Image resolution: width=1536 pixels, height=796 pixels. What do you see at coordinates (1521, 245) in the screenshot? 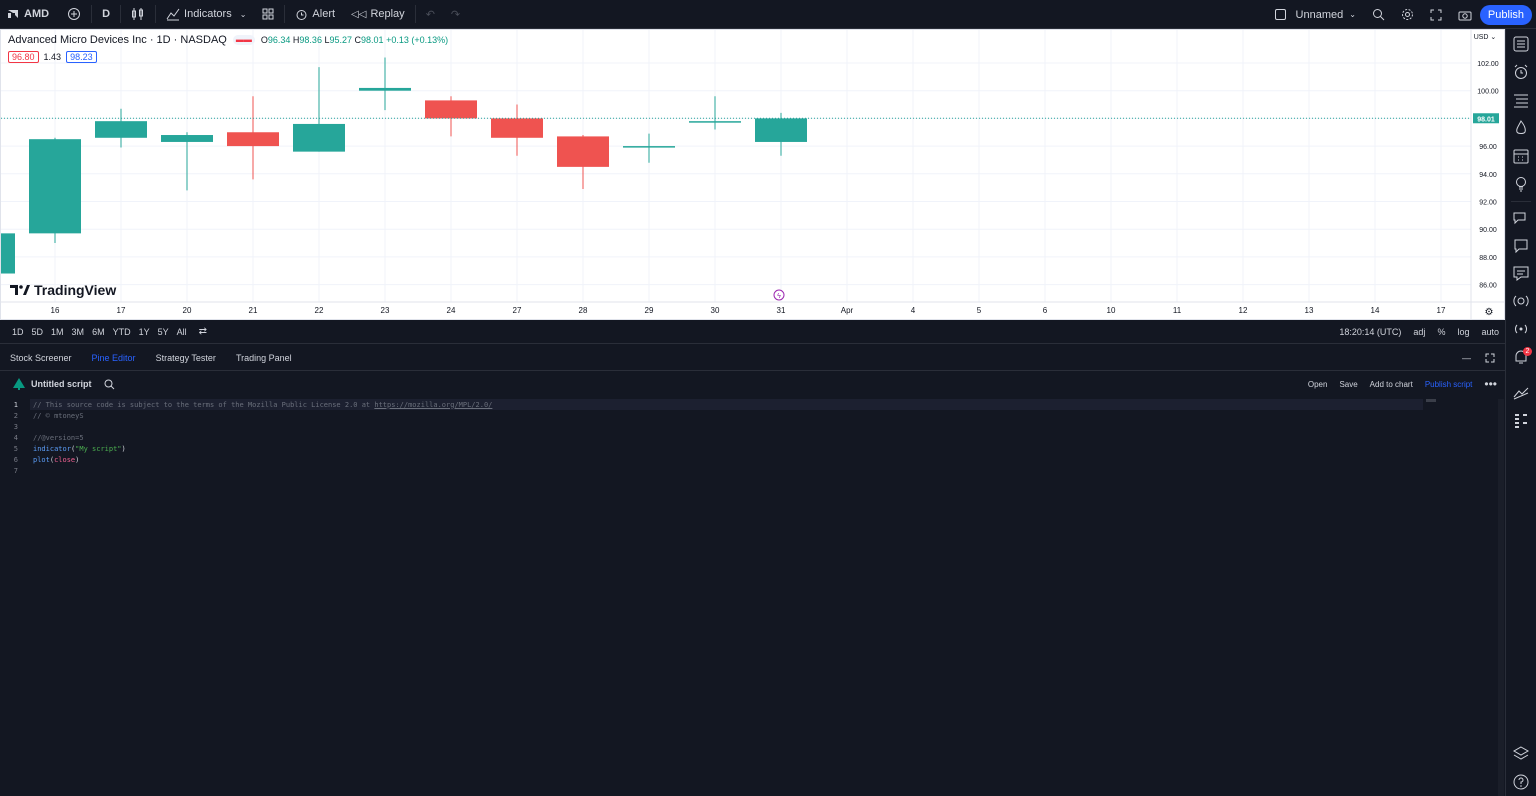
I see `streams-icon` at bounding box center [1521, 245].